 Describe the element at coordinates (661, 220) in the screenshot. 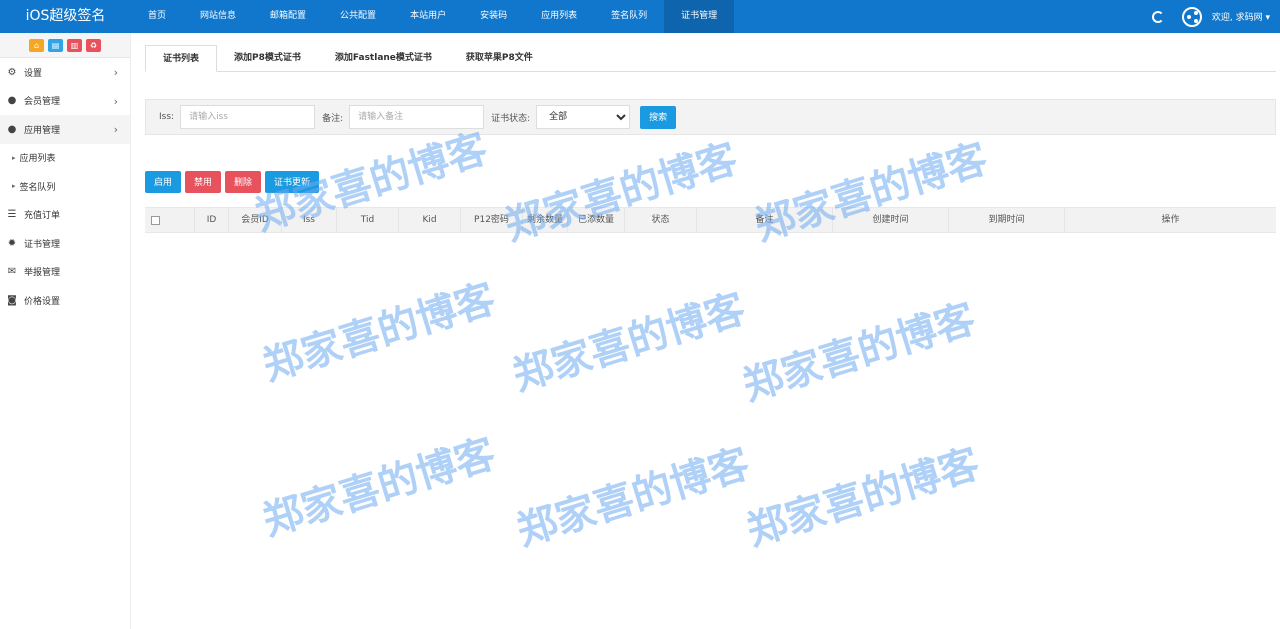

I see `table-header-cell: 状态` at that location.